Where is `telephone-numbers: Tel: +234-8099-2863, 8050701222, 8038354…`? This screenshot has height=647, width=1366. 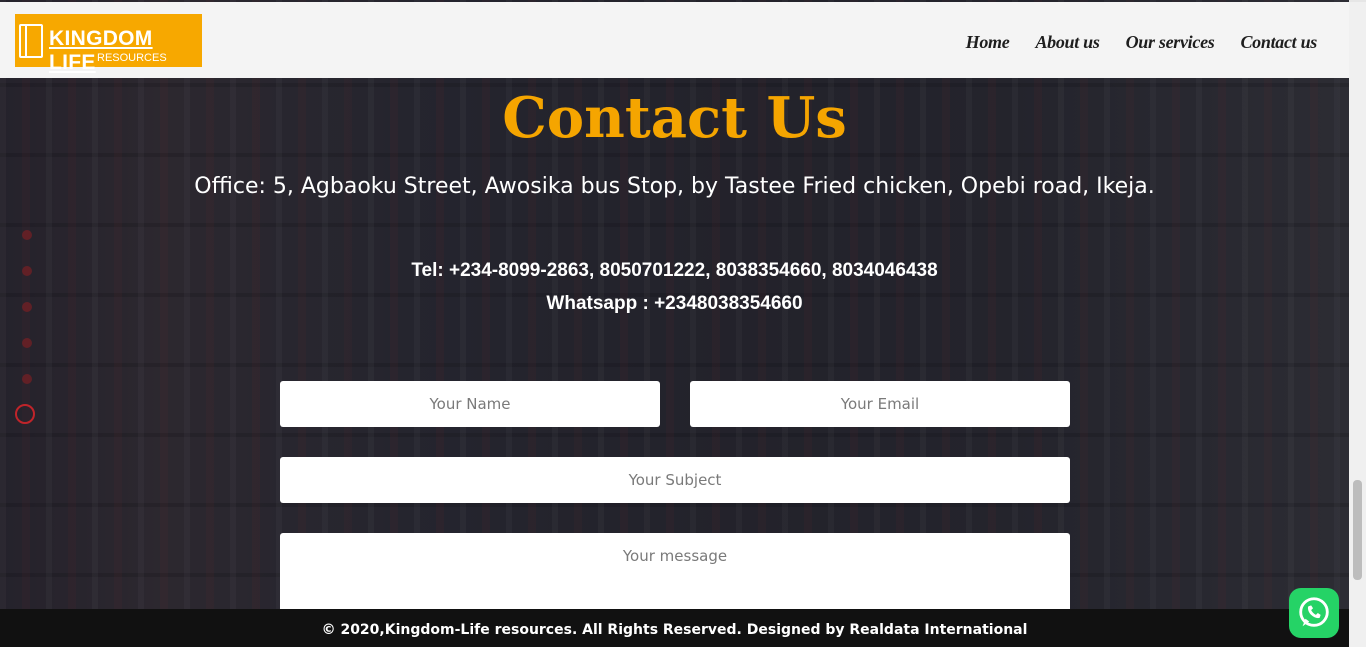 telephone-numbers: Tel: +234-8099-2863, 8050701222, 8038354… is located at coordinates (674, 270).